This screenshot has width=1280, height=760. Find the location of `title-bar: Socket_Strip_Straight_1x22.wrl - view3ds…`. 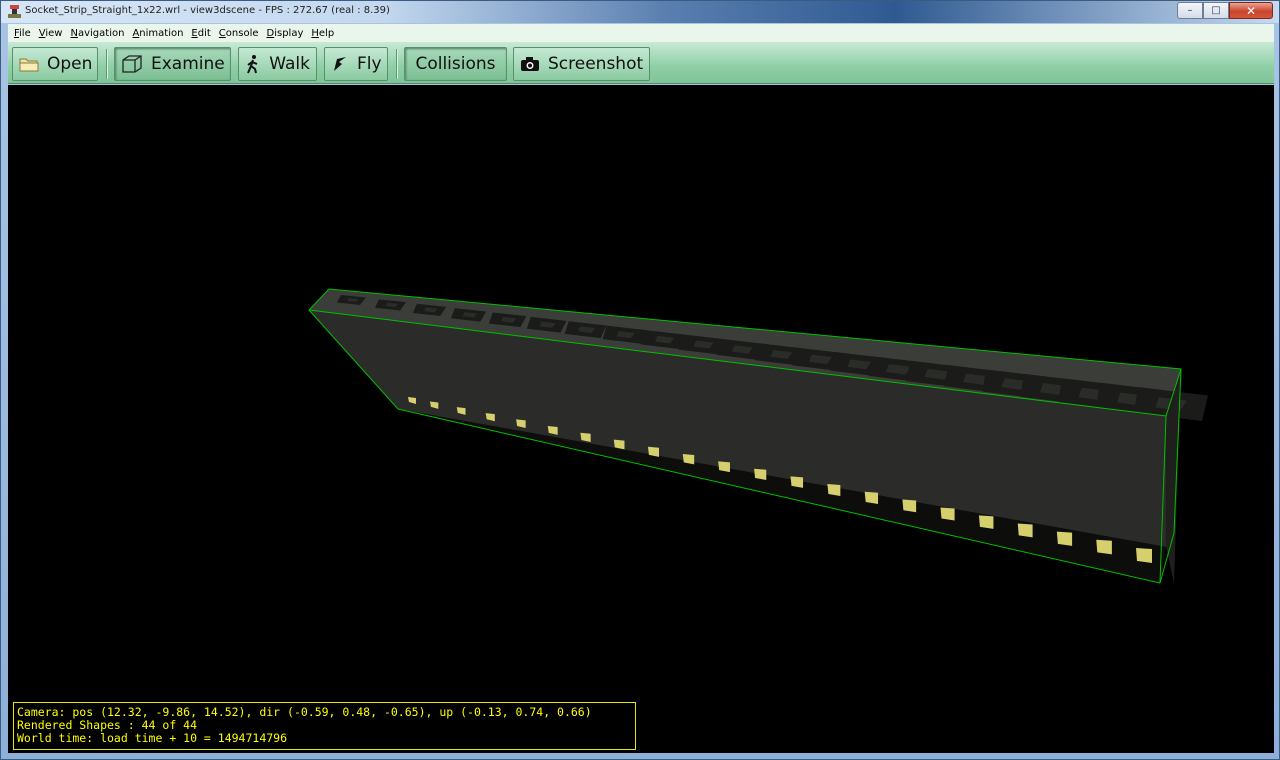

title-bar: Socket_Strip_Straight_1x22.wrl - view3ds… is located at coordinates (640, 12).